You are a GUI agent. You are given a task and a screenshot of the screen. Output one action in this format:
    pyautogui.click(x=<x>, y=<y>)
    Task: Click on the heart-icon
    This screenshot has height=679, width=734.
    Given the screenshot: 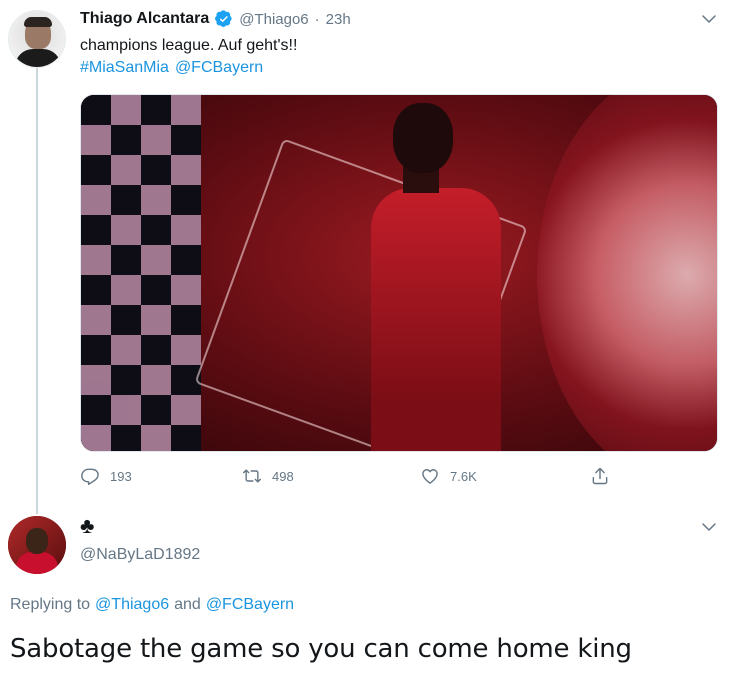 What is the action you would take?
    pyautogui.click(x=430, y=476)
    